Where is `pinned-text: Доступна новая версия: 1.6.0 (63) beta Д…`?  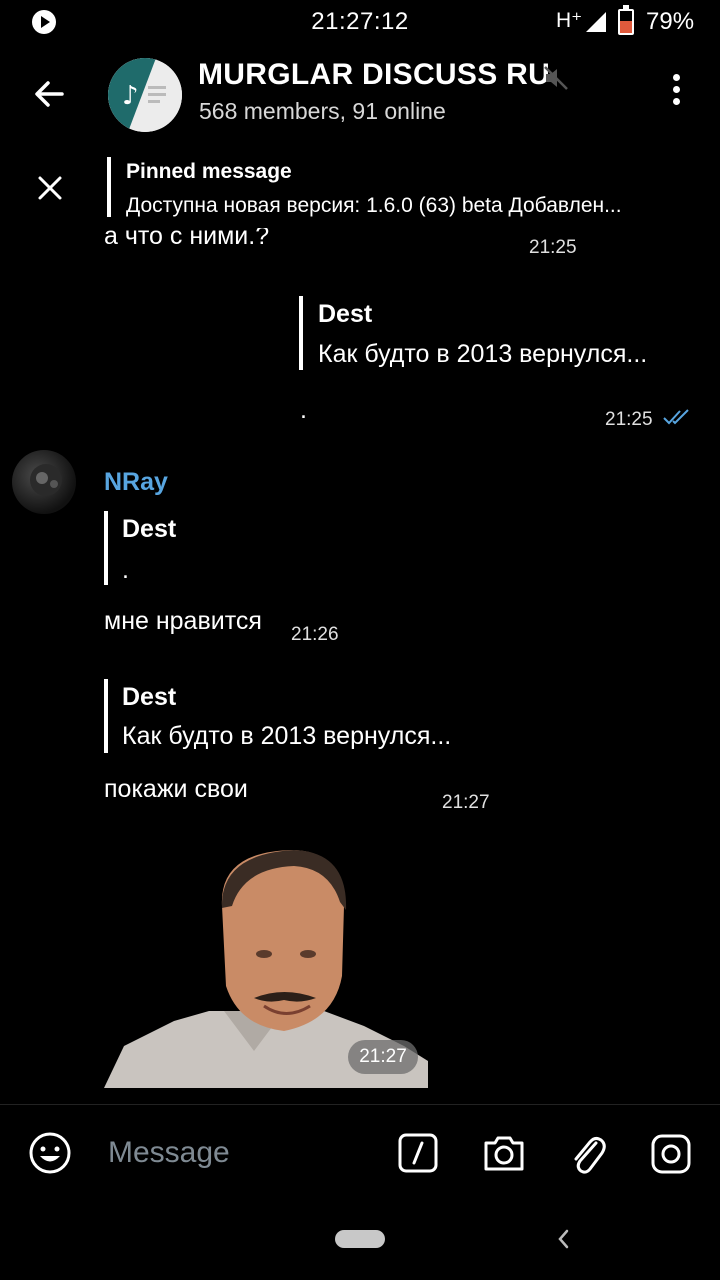
pinned-text: Доступна новая версия: 1.6.0 (63) beta Д… is located at coordinates (374, 205).